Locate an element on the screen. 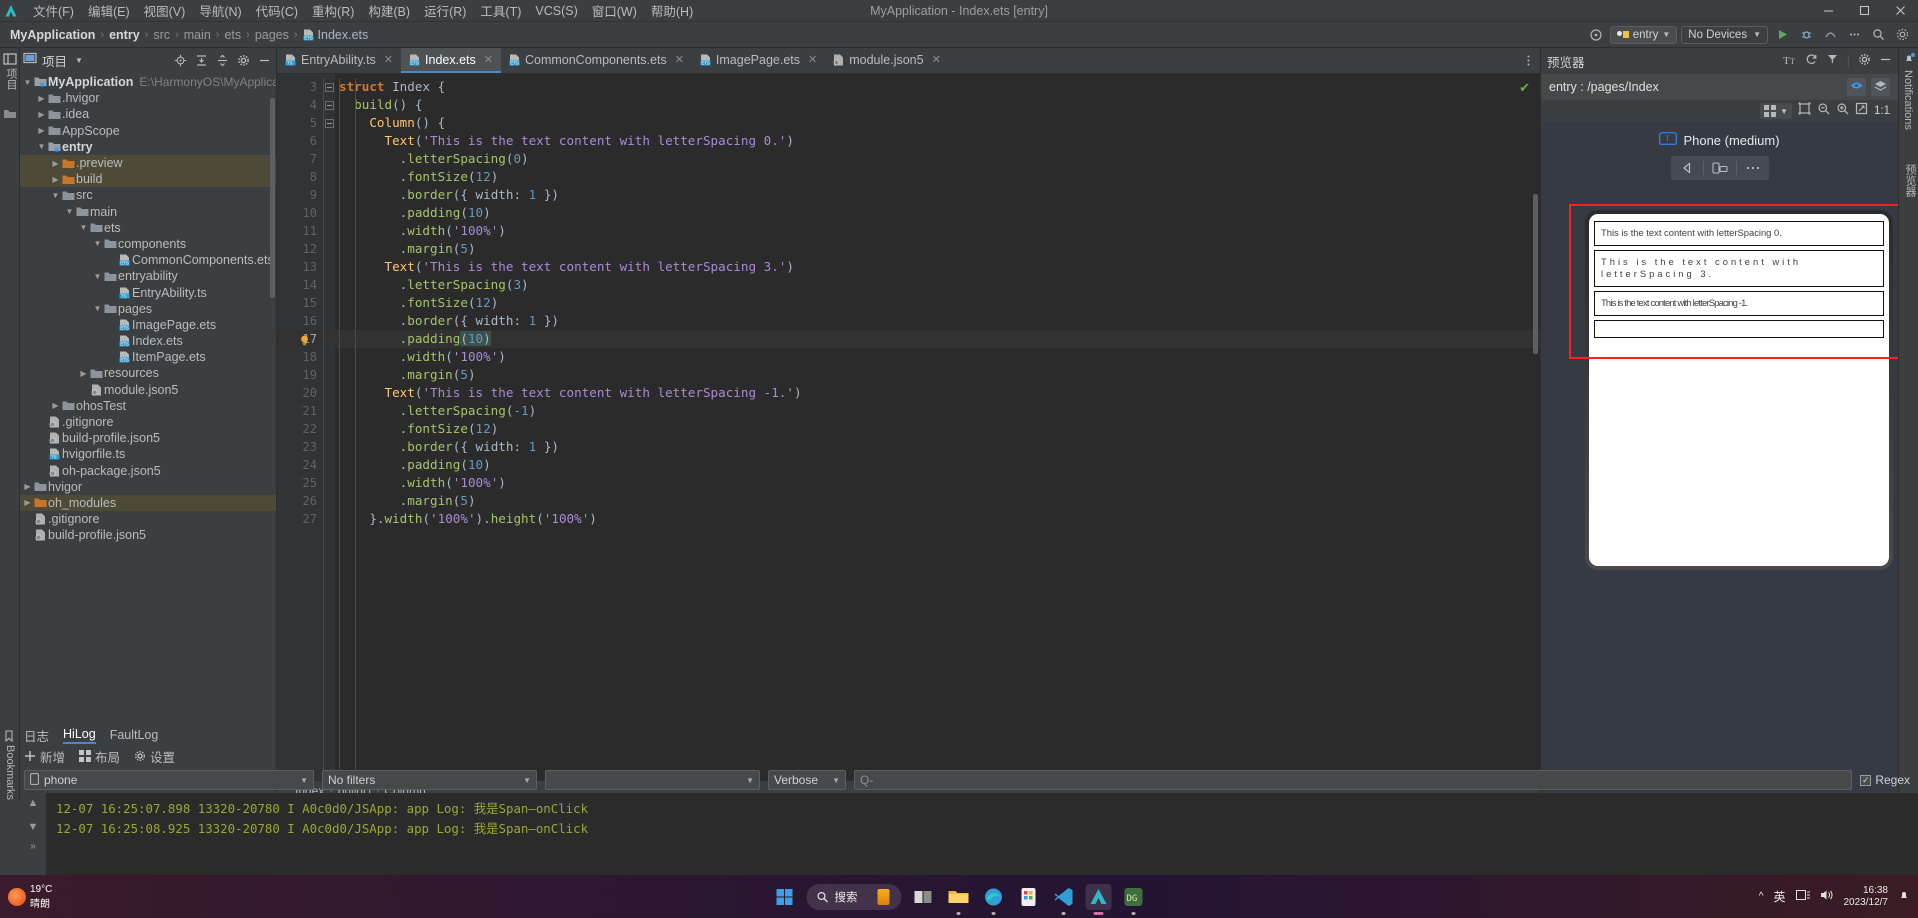  bookmarks-rail-label: Bookmarks is located at coordinates (10, 772).